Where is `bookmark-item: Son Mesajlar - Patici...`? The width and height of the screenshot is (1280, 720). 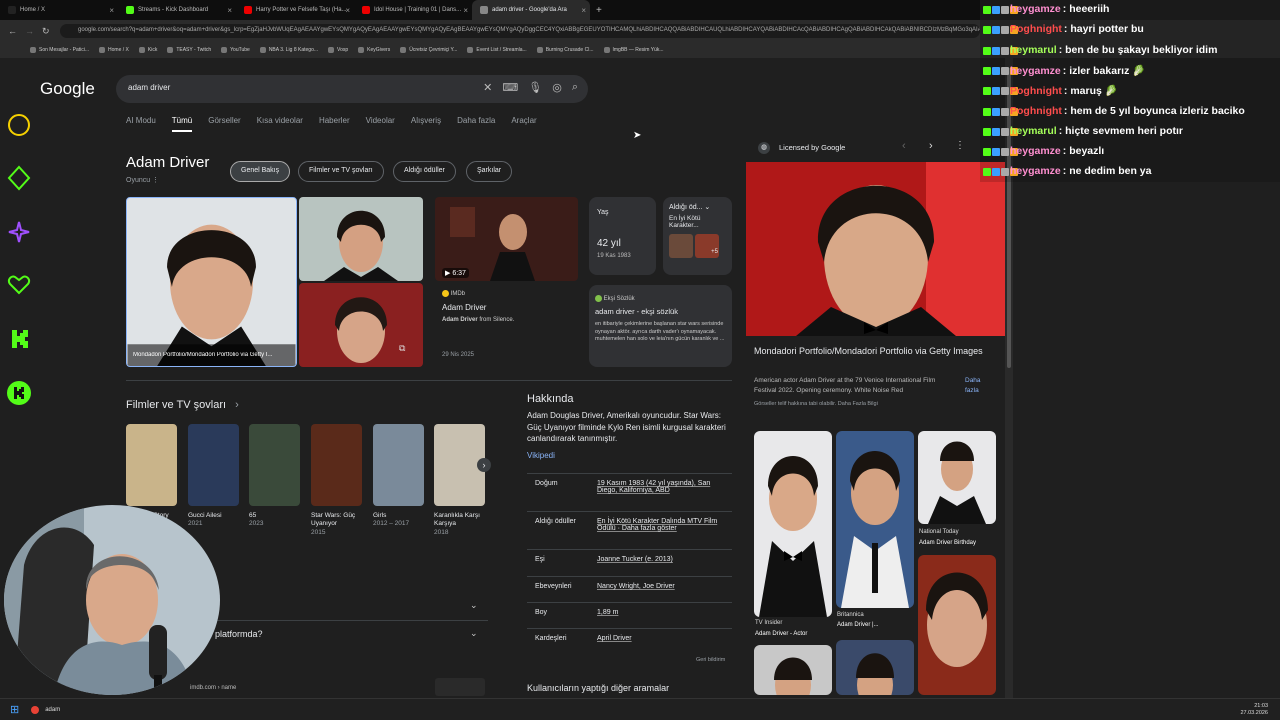
bookmark-item: Son Mesajlar - Patici... is located at coordinates (59, 50).